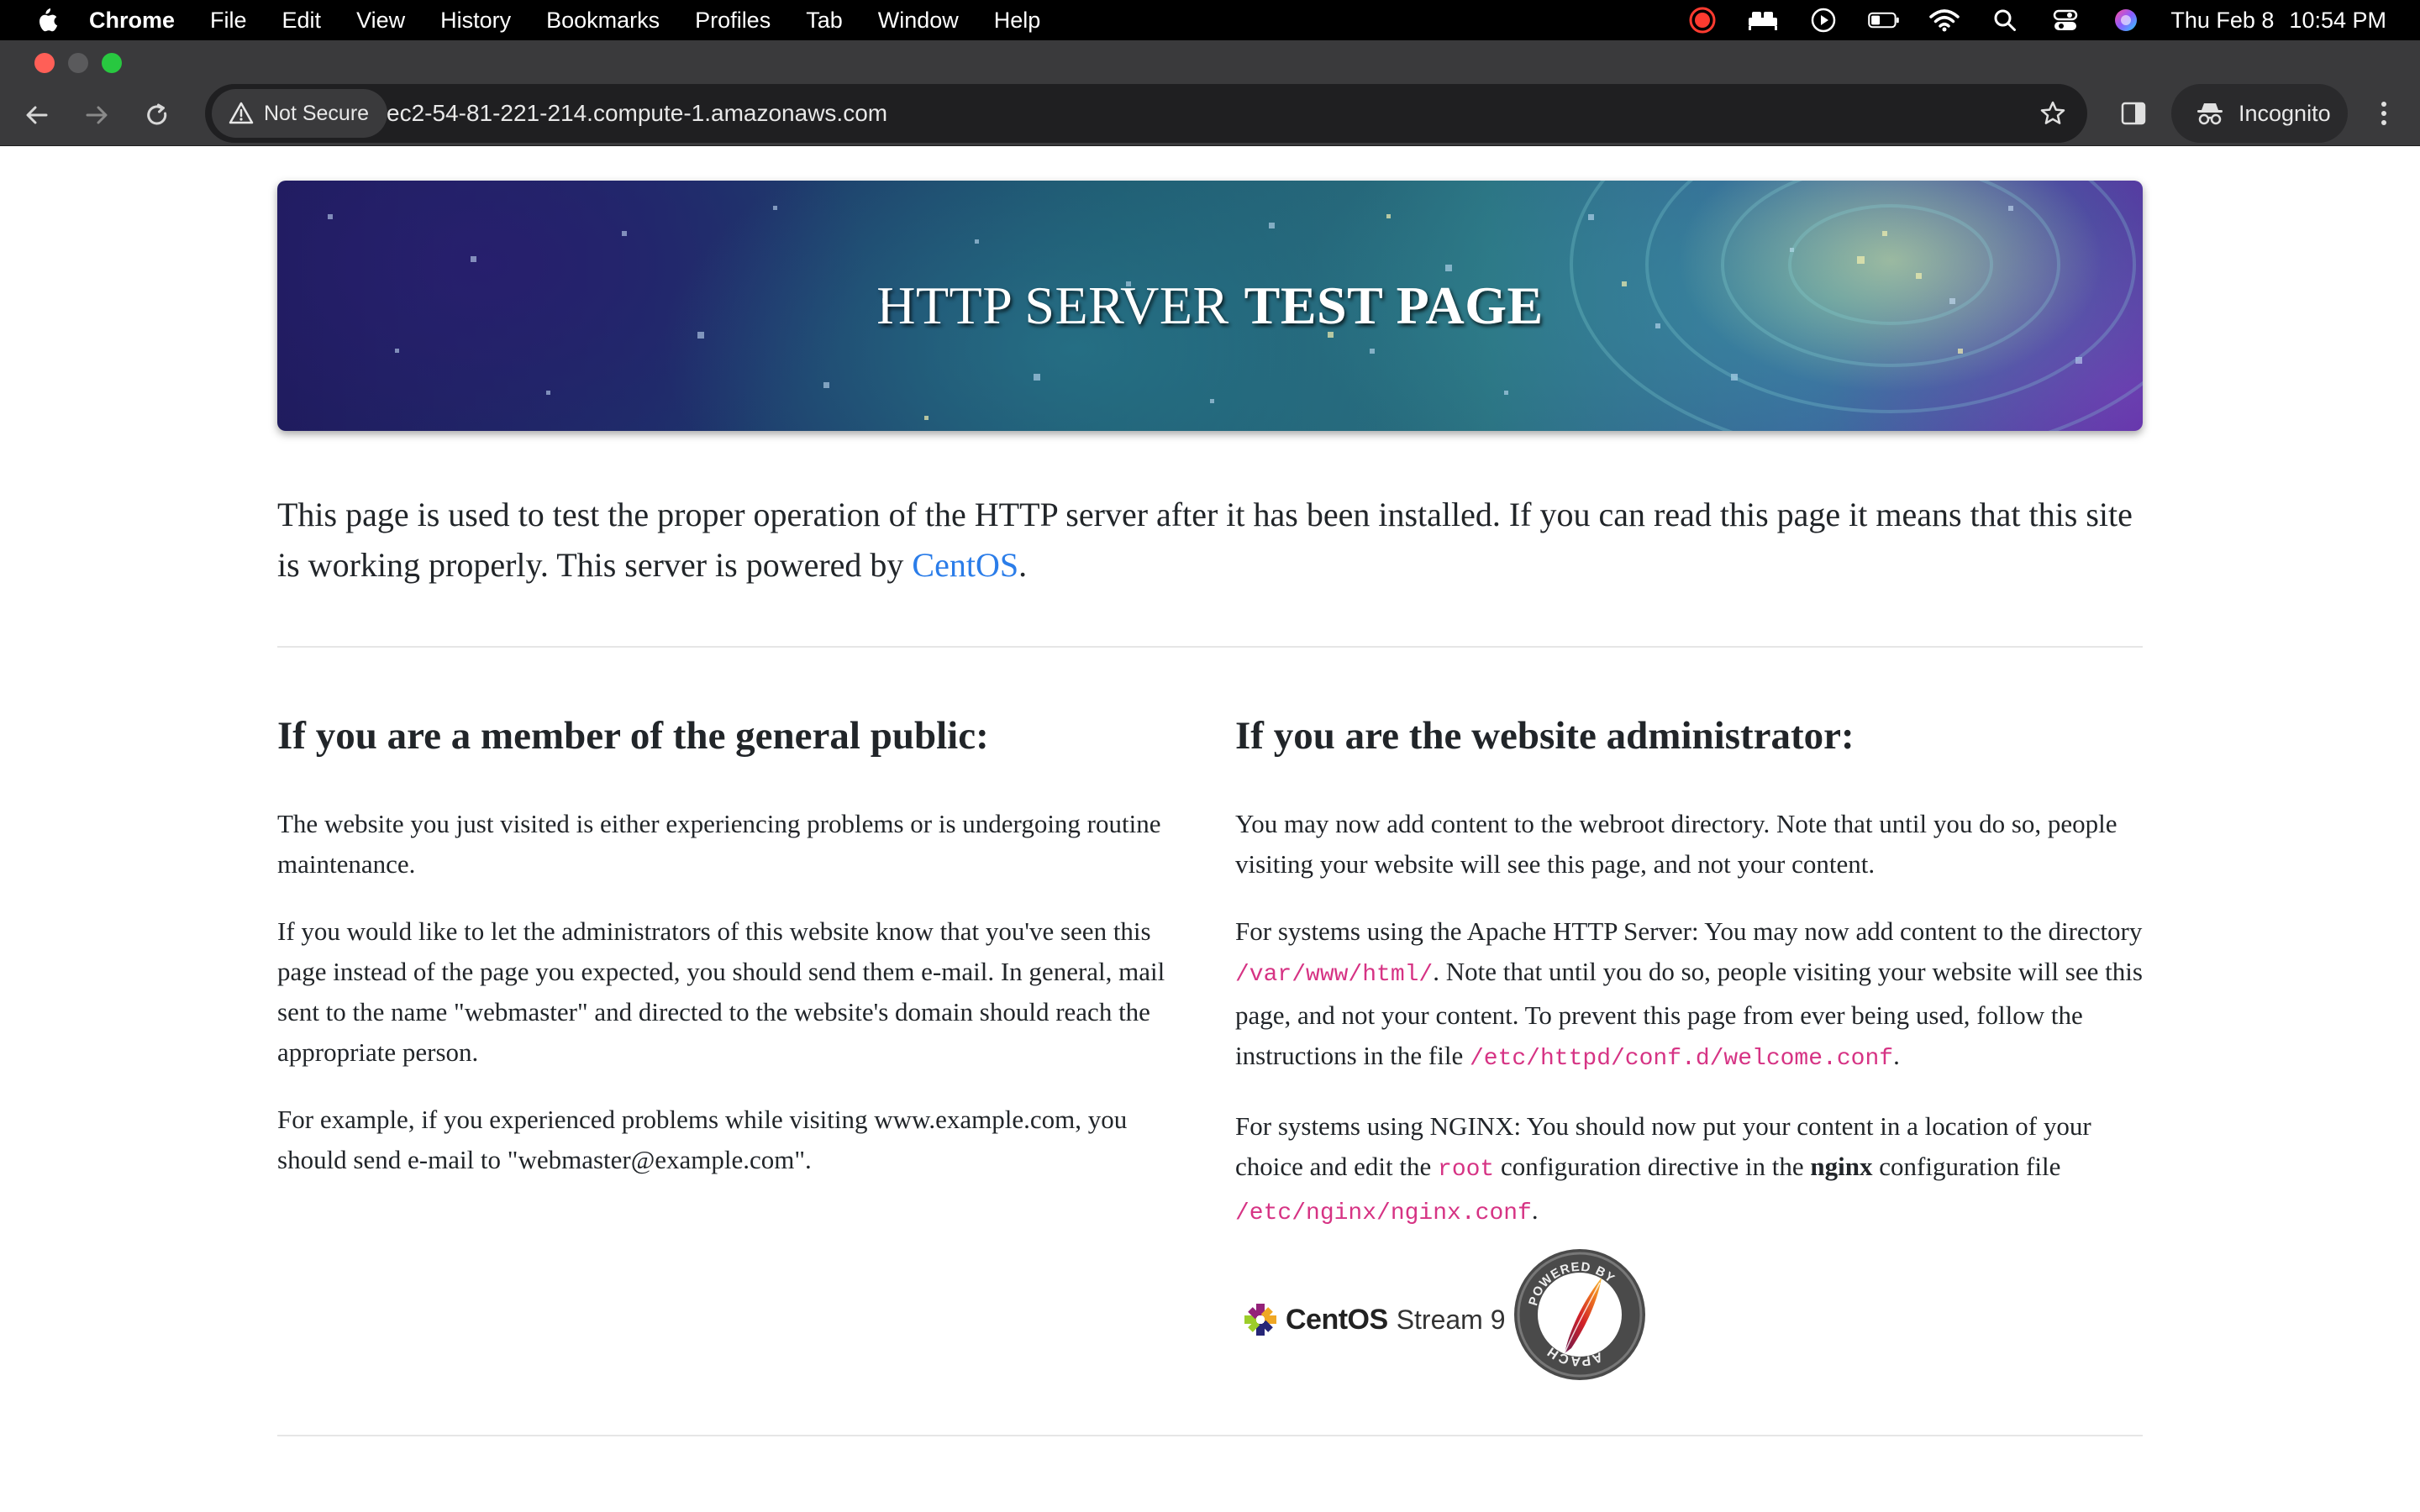 This screenshot has width=2420, height=1512. Describe the element at coordinates (603, 21) in the screenshot. I see `menu-bookmarks: Bookmarks` at that location.